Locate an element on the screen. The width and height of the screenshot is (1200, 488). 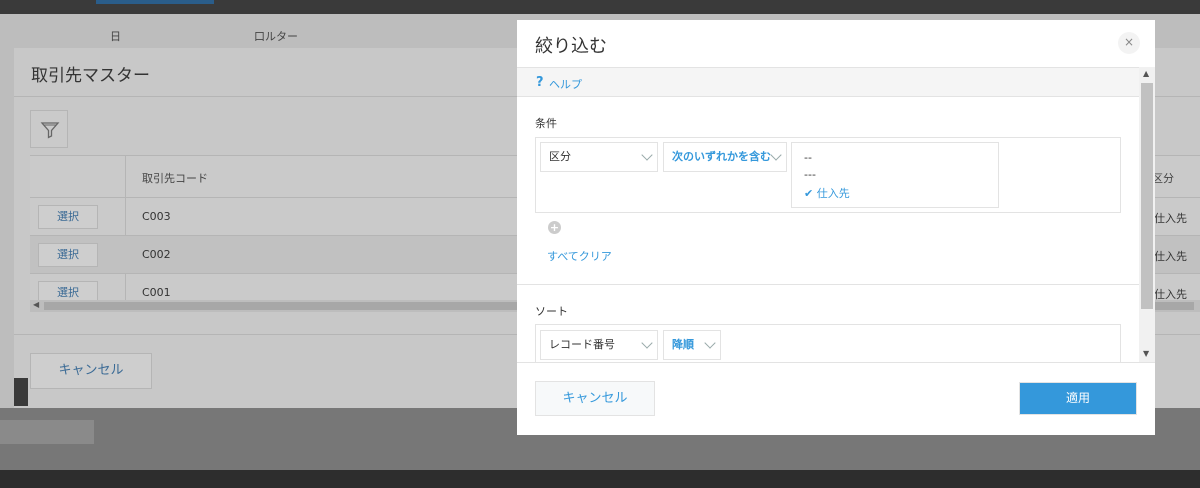
row-code: C002 is located at coordinates (156, 254).